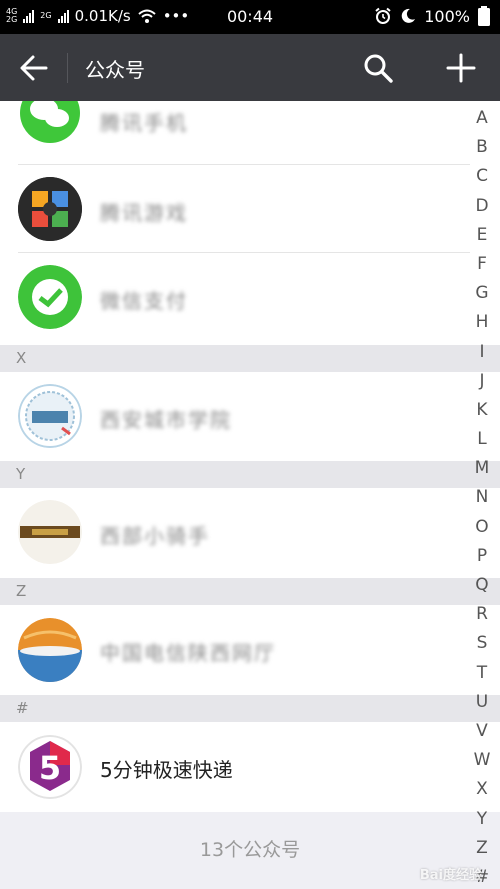 The height and width of the screenshot is (889, 500). I want to click on brown-bar-icon, so click(50, 532).